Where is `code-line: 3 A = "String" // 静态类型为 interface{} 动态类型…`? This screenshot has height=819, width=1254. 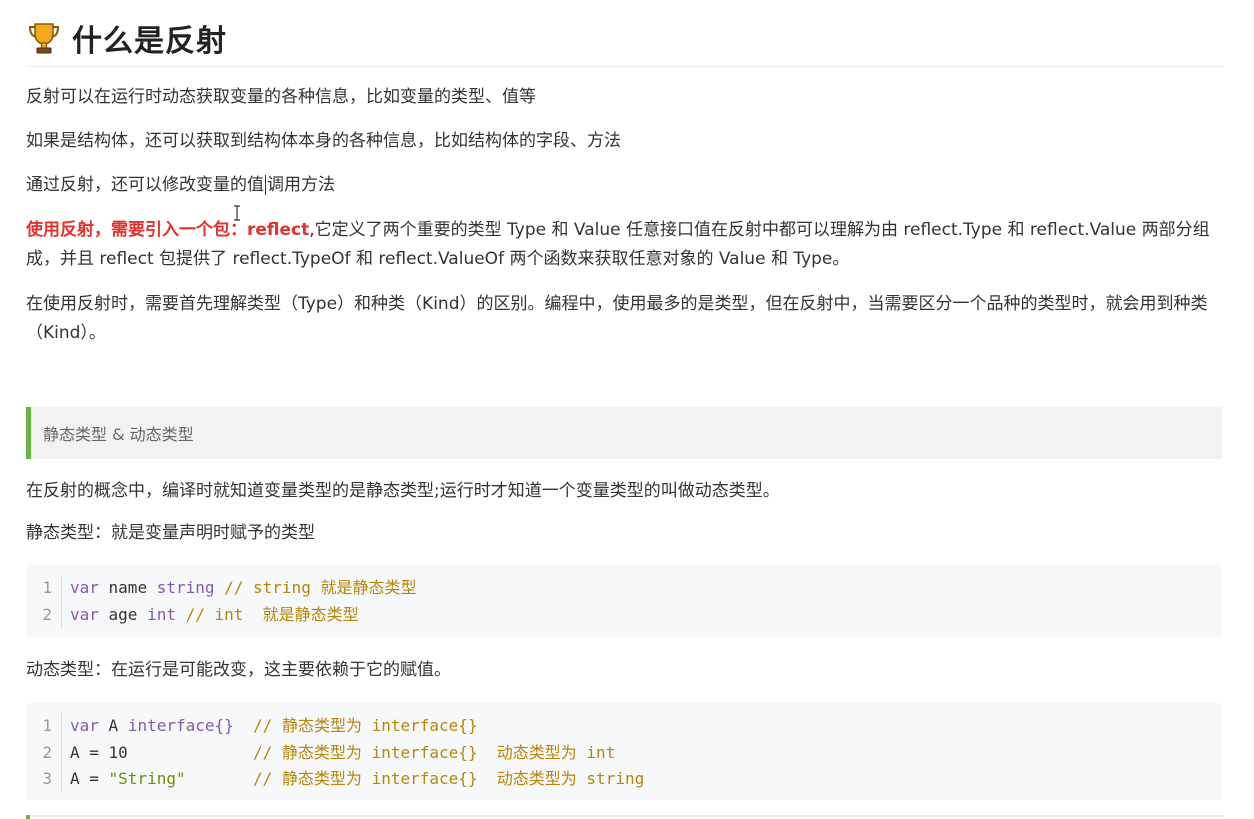 code-line: 3 A = "String" // 静态类型为 interface{} 动态类型… is located at coordinates (624, 779).